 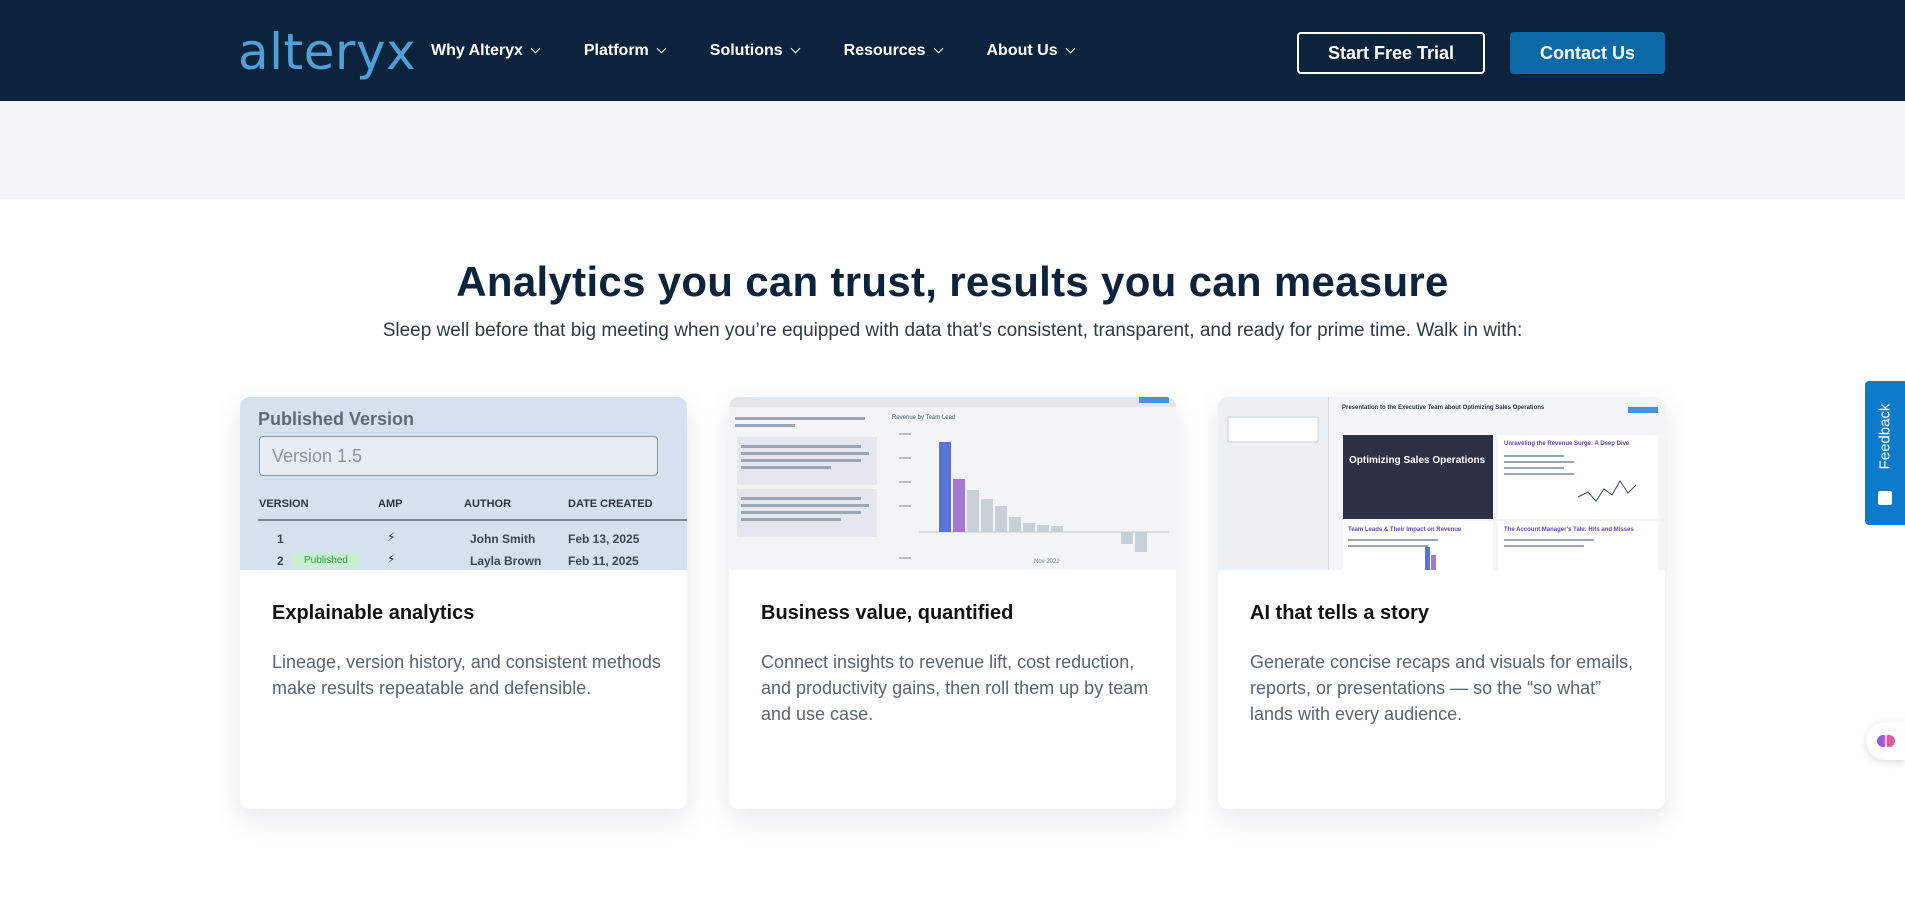 I want to click on menu-label: Why Alteryx, so click(x=477, y=50).